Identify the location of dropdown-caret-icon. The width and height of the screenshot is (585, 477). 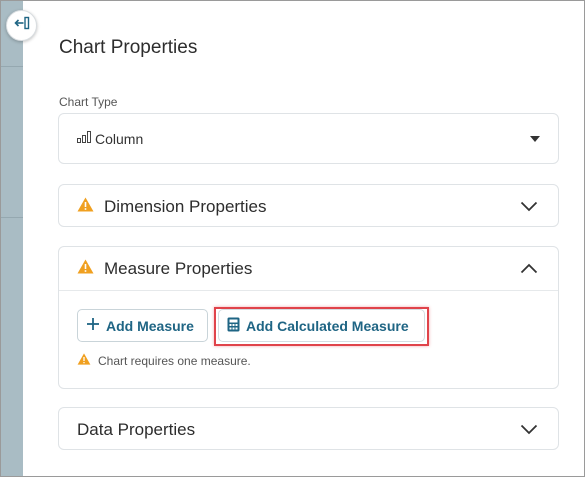
(535, 139).